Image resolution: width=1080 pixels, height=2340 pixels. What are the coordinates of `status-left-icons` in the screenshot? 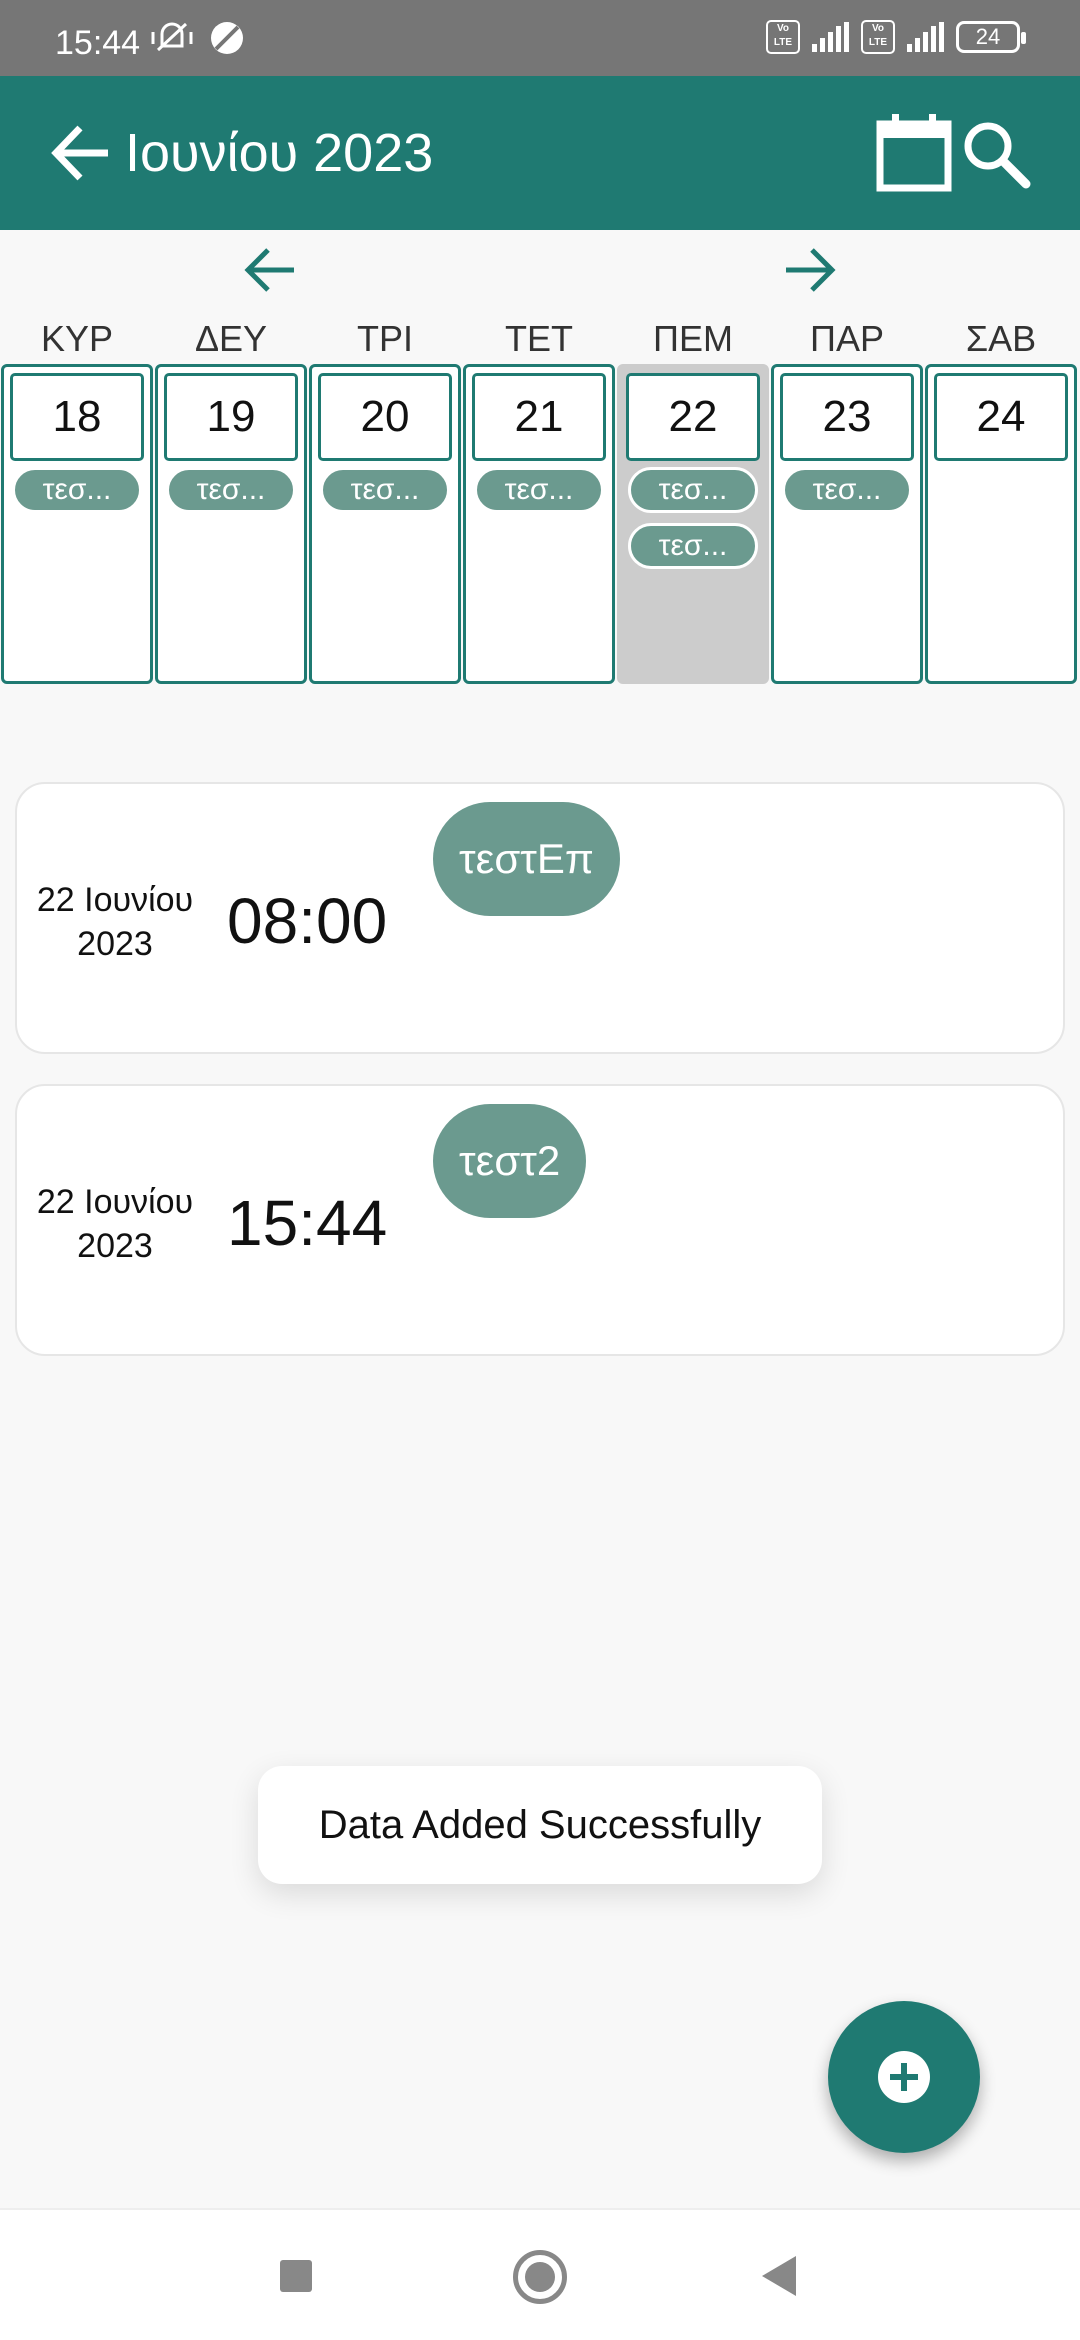 It's located at (198, 38).